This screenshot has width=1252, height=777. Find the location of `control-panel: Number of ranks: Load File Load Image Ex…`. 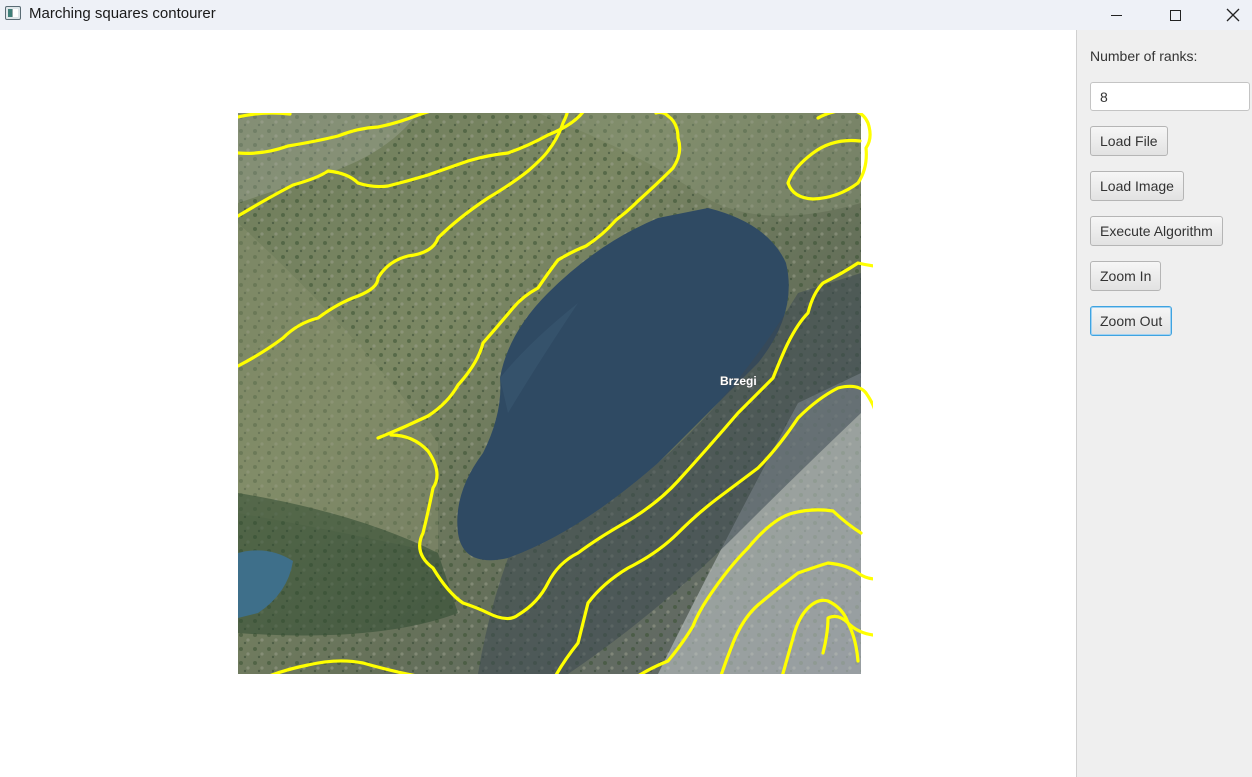

control-panel: Number of ranks: Load File Load Image Ex… is located at coordinates (1164, 403).